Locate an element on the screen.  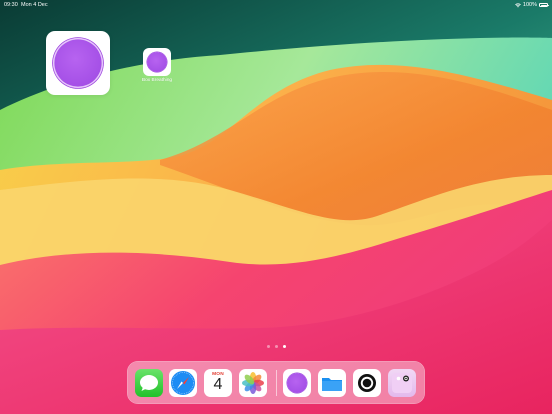
app-box-breathing: Box Breathing is located at coordinates (157, 65).